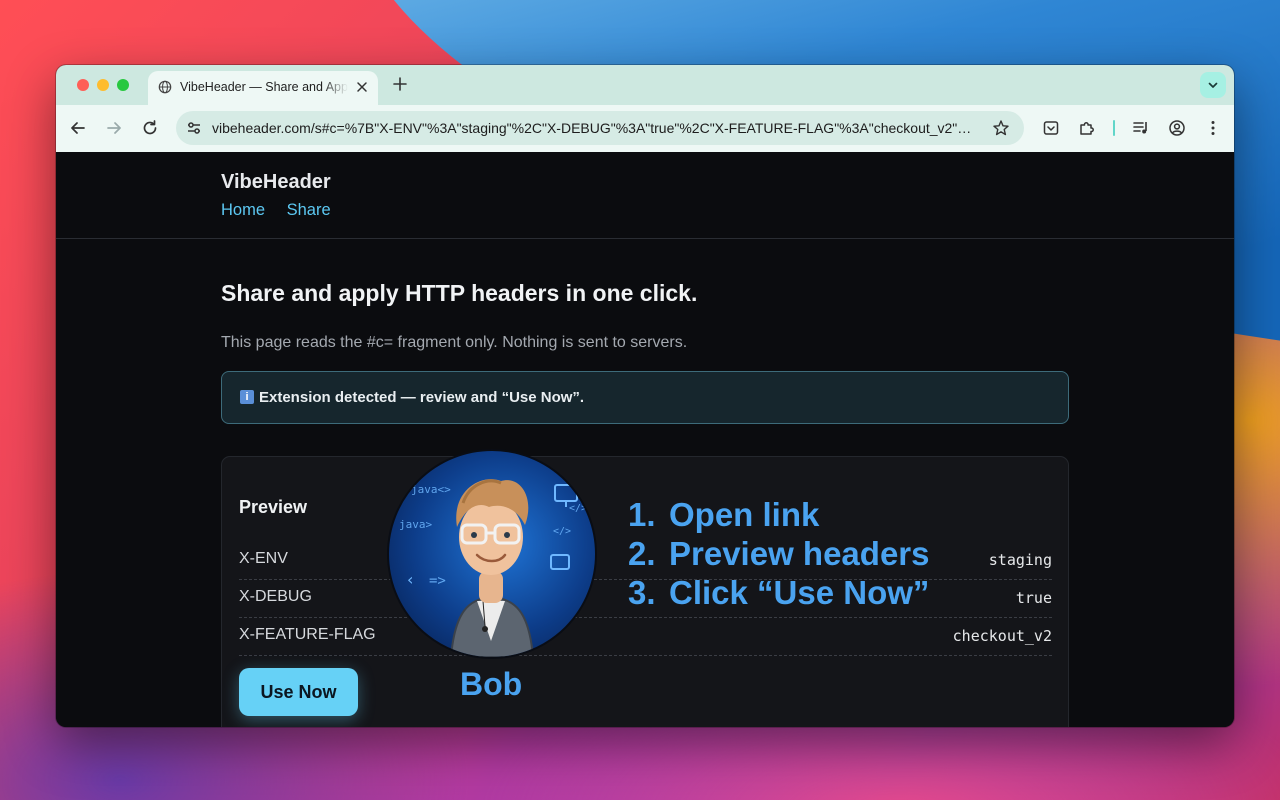 This screenshot has height=800, width=1280. I want to click on header-value: checkout_v2, so click(1002, 636).